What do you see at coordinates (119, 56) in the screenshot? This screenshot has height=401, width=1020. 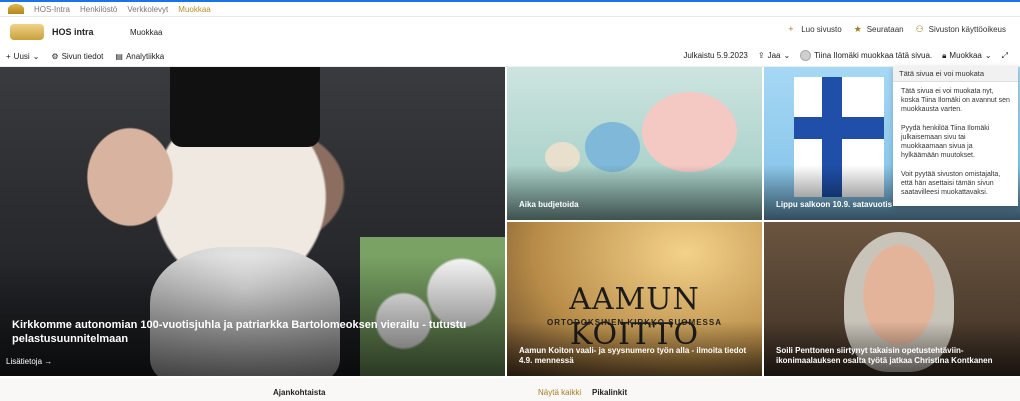 I see `analytics-icon: ▤` at bounding box center [119, 56].